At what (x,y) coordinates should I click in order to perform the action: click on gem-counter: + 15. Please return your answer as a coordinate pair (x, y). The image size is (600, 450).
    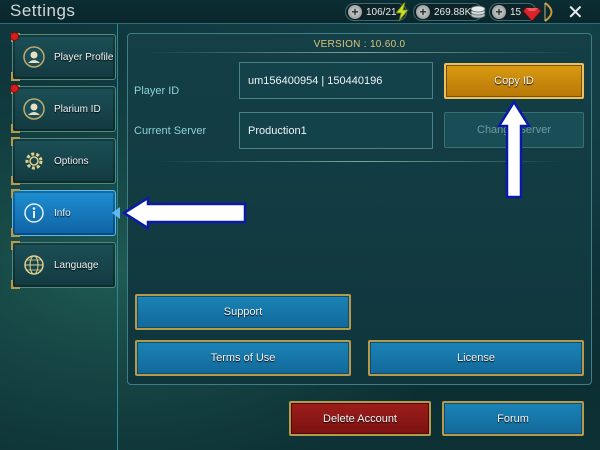
    Looking at the image, I should click on (515, 12).